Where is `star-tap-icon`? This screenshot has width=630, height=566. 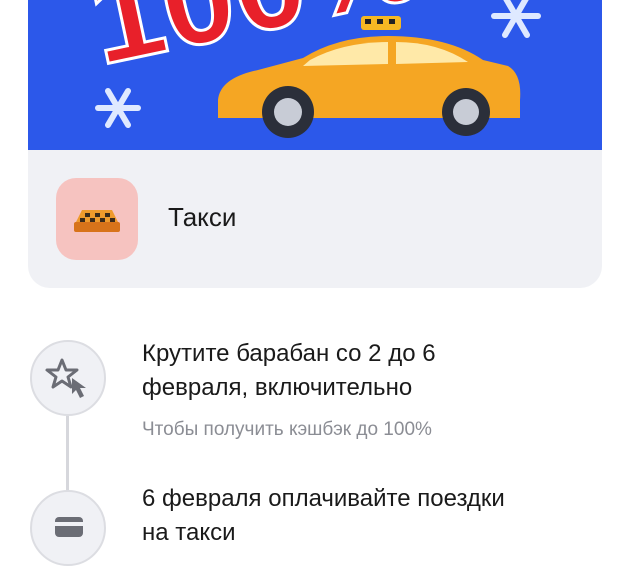
star-tap-icon is located at coordinates (65, 378).